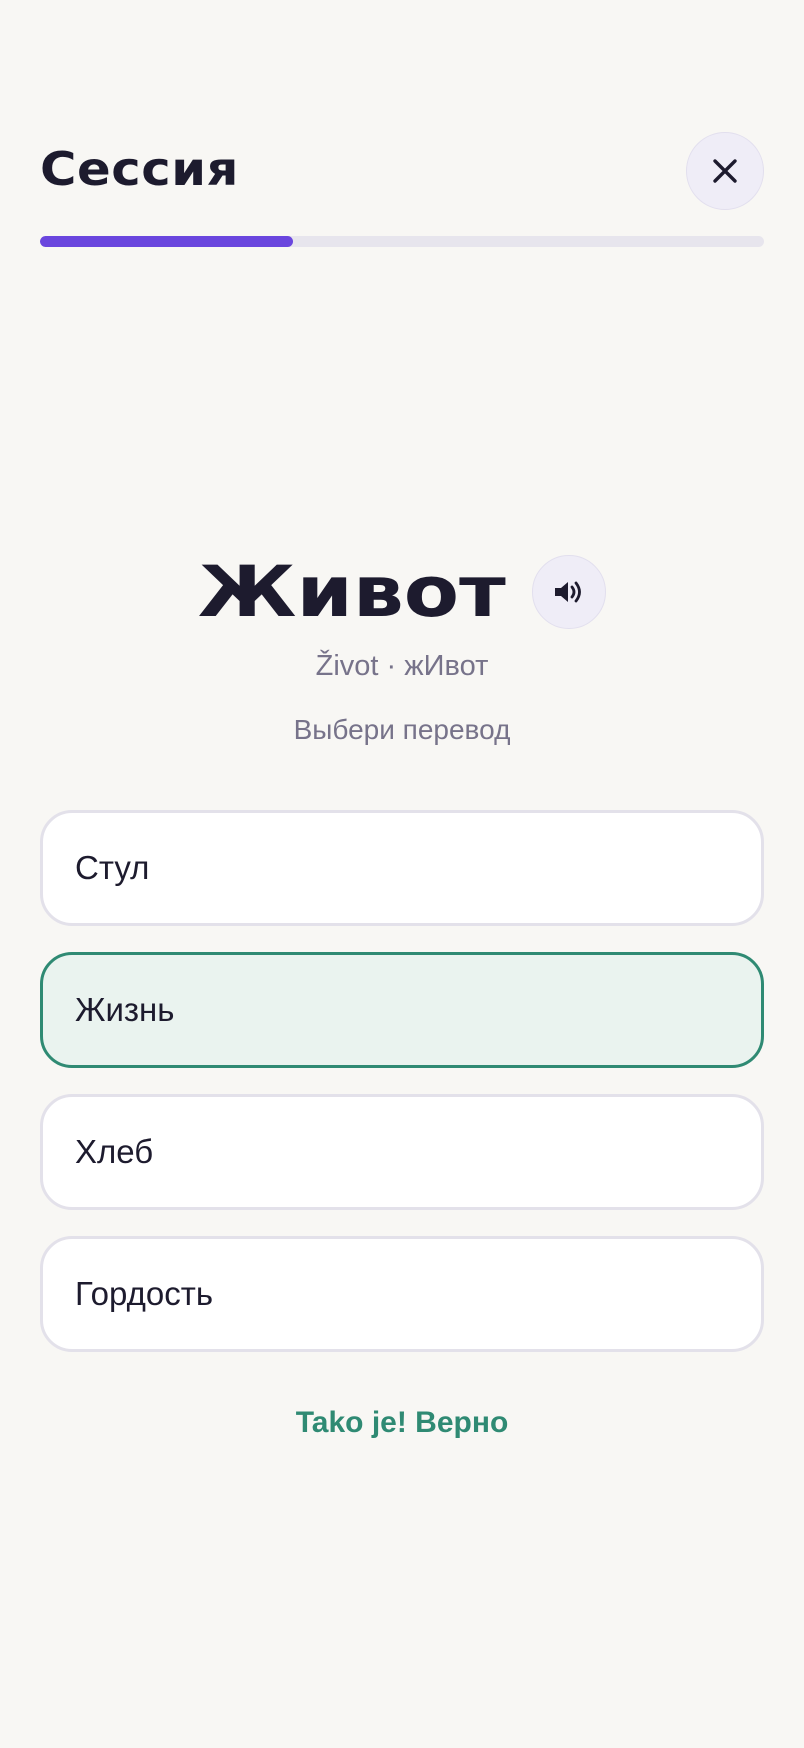  What do you see at coordinates (140, 169) in the screenshot?
I see `page-title: Сессия` at bounding box center [140, 169].